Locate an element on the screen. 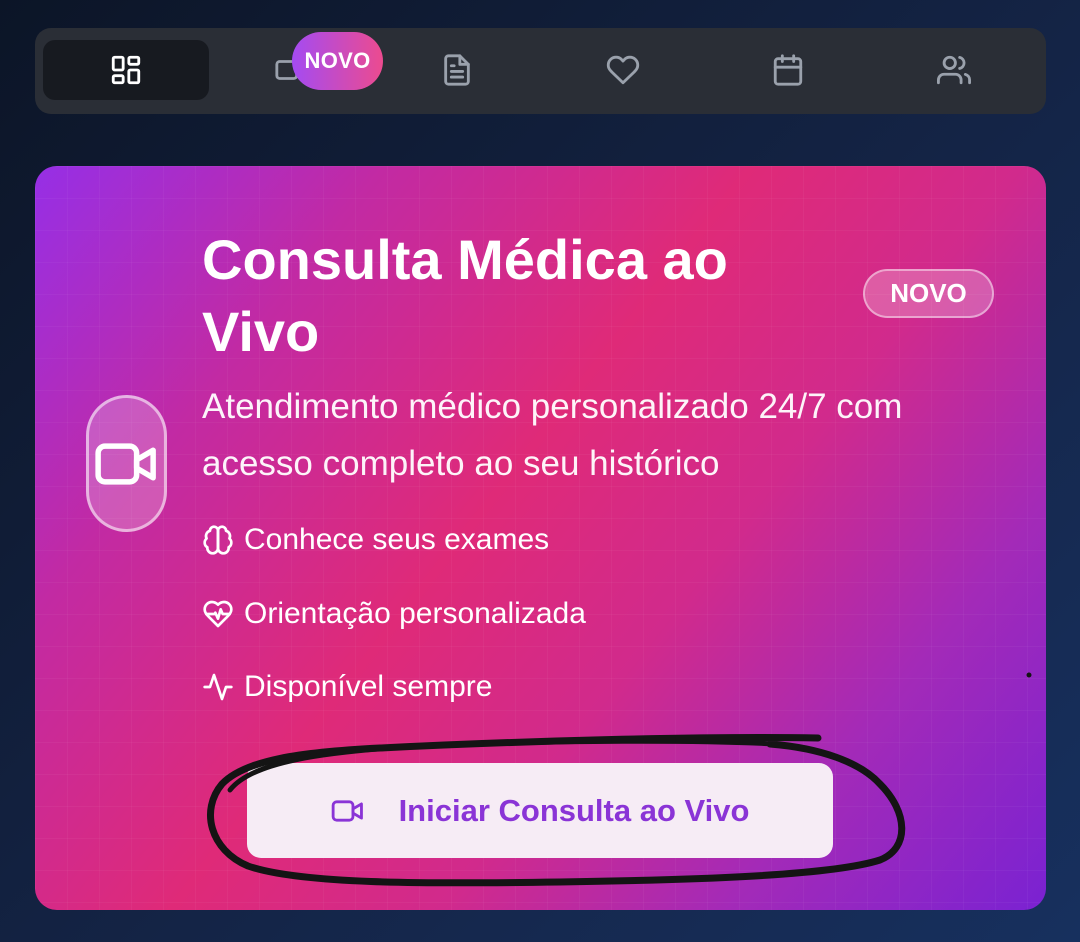  feature-item-guidance: Orientação personalizada is located at coordinates (394, 614).